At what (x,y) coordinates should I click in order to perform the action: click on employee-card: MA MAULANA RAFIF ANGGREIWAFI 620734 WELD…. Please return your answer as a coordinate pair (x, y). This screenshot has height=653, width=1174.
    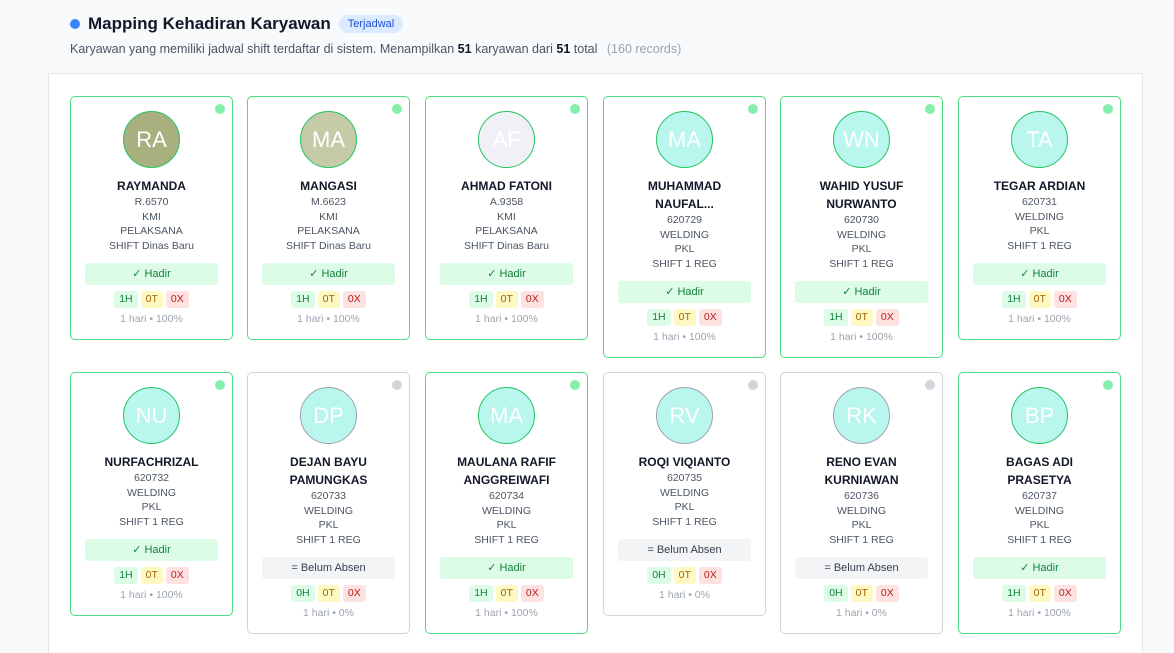
    Looking at the image, I should click on (506, 503).